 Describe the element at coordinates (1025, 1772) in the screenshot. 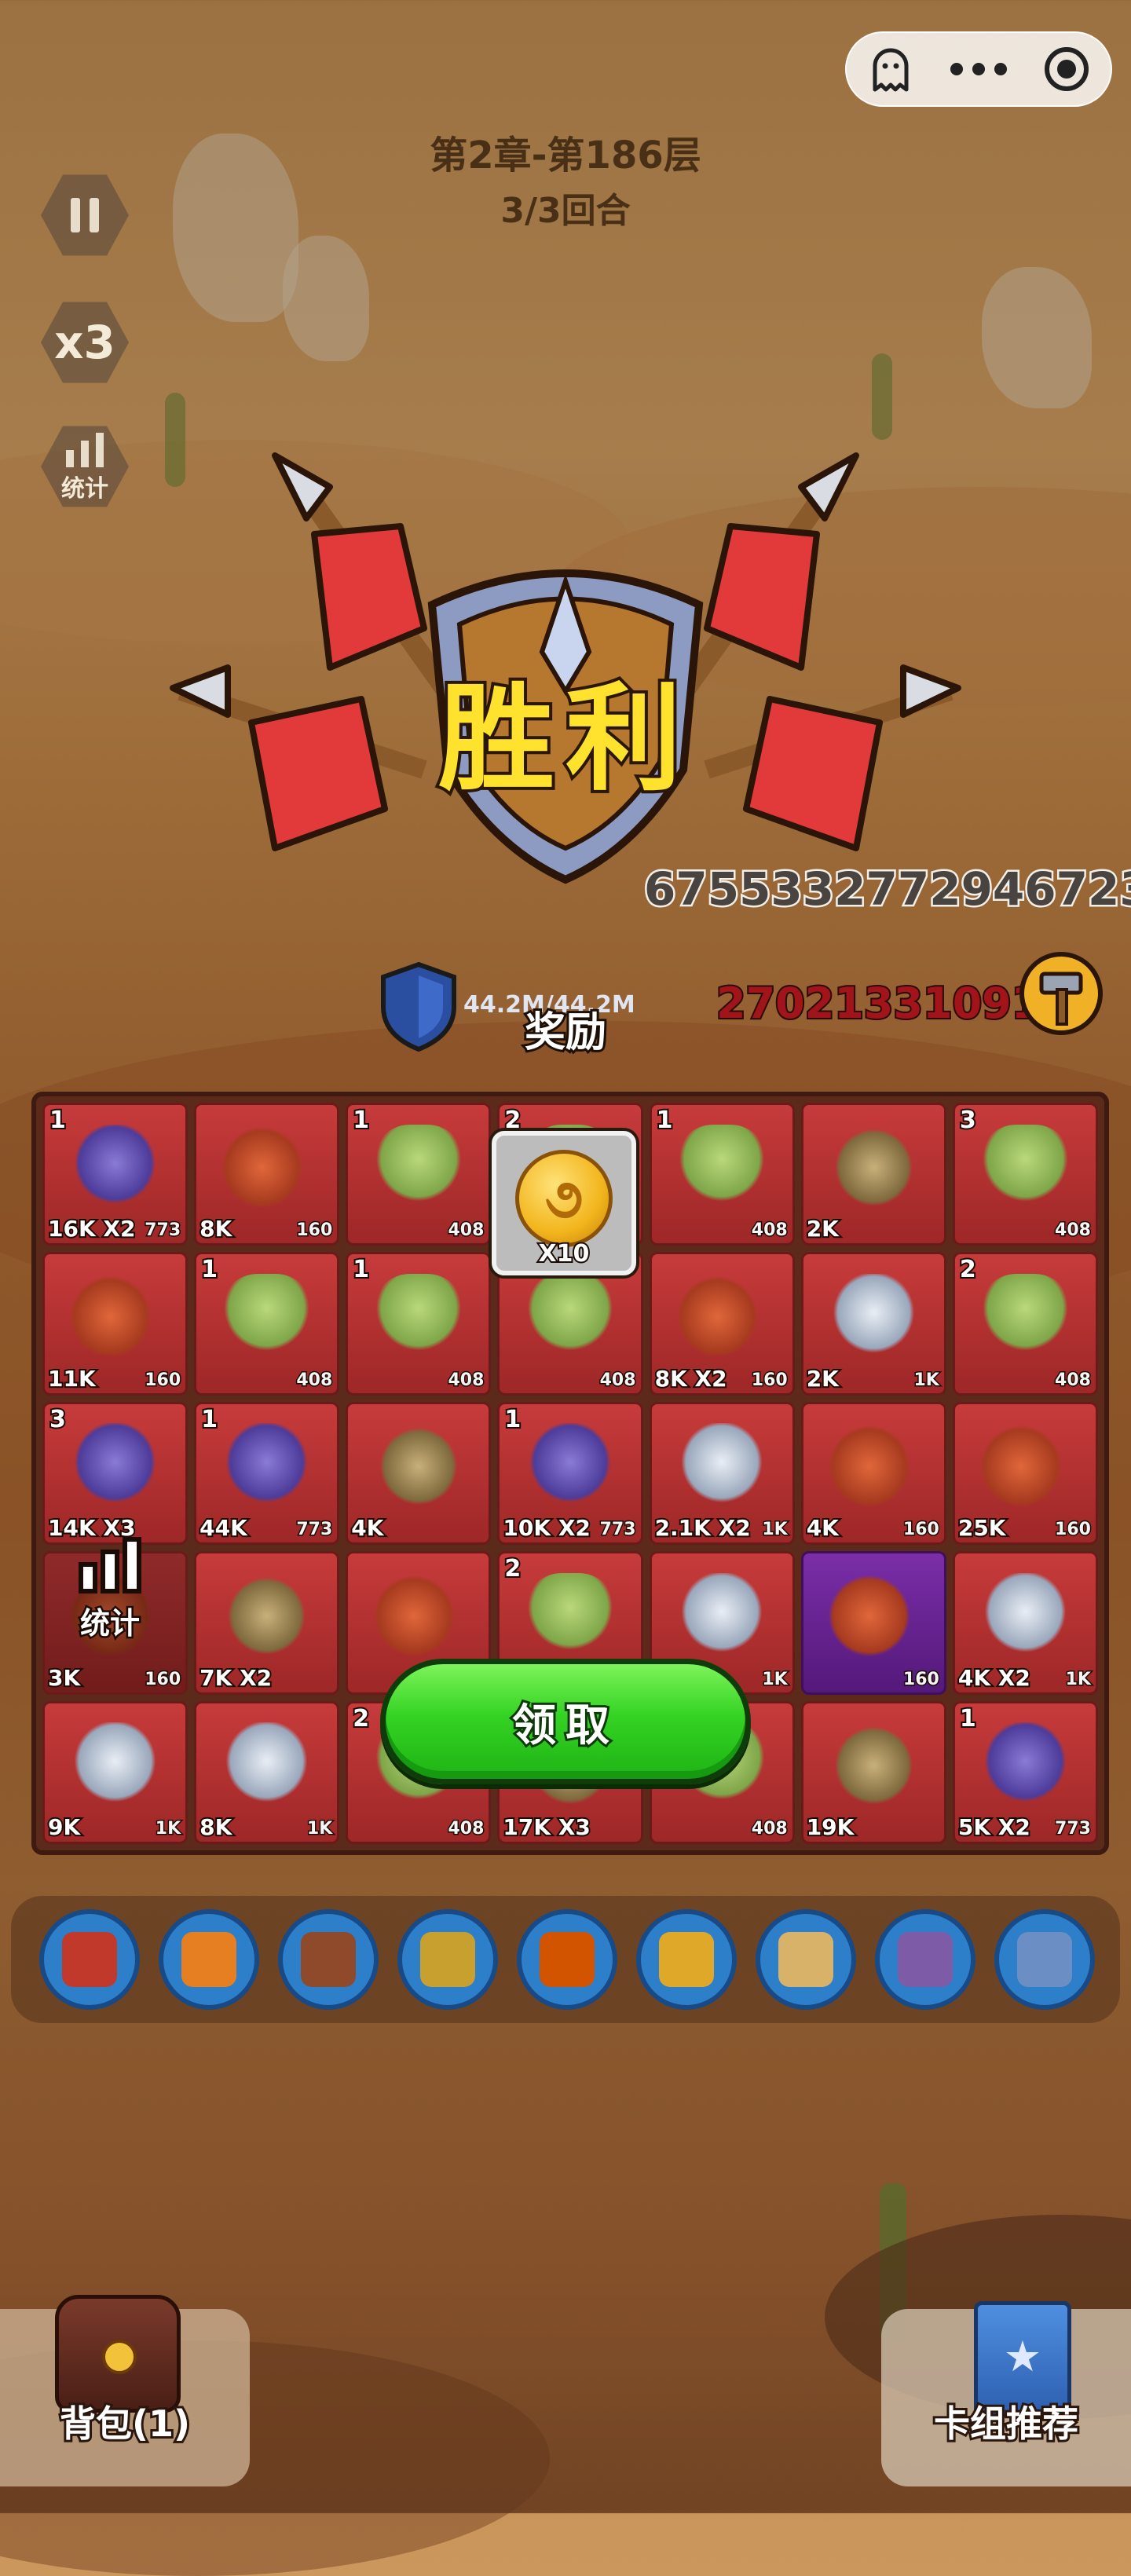

I see `unit-cell: 1 5K X2 773` at that location.